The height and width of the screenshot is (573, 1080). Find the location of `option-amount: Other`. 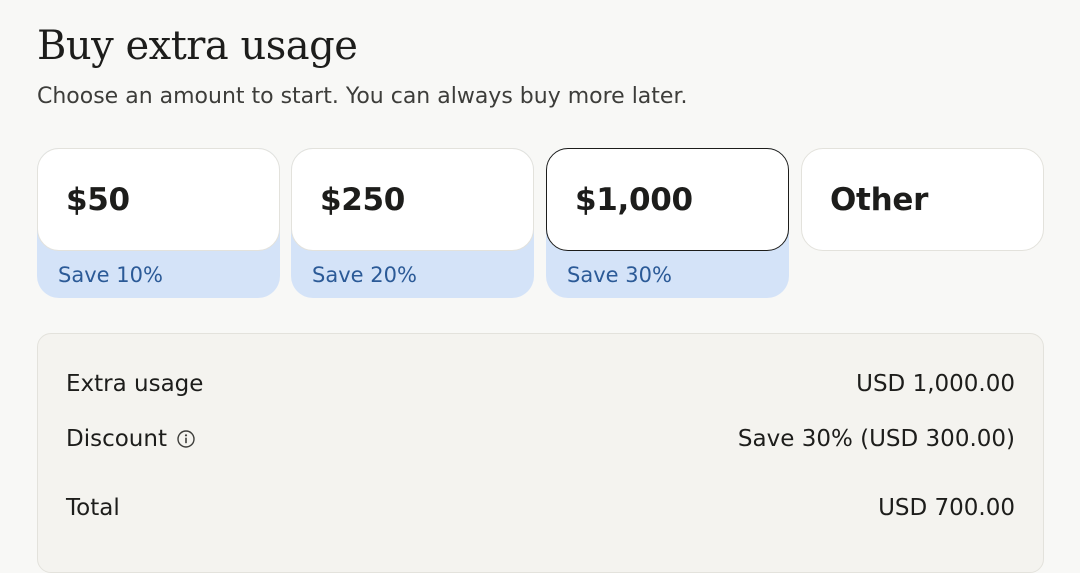

option-amount: Other is located at coordinates (879, 199).